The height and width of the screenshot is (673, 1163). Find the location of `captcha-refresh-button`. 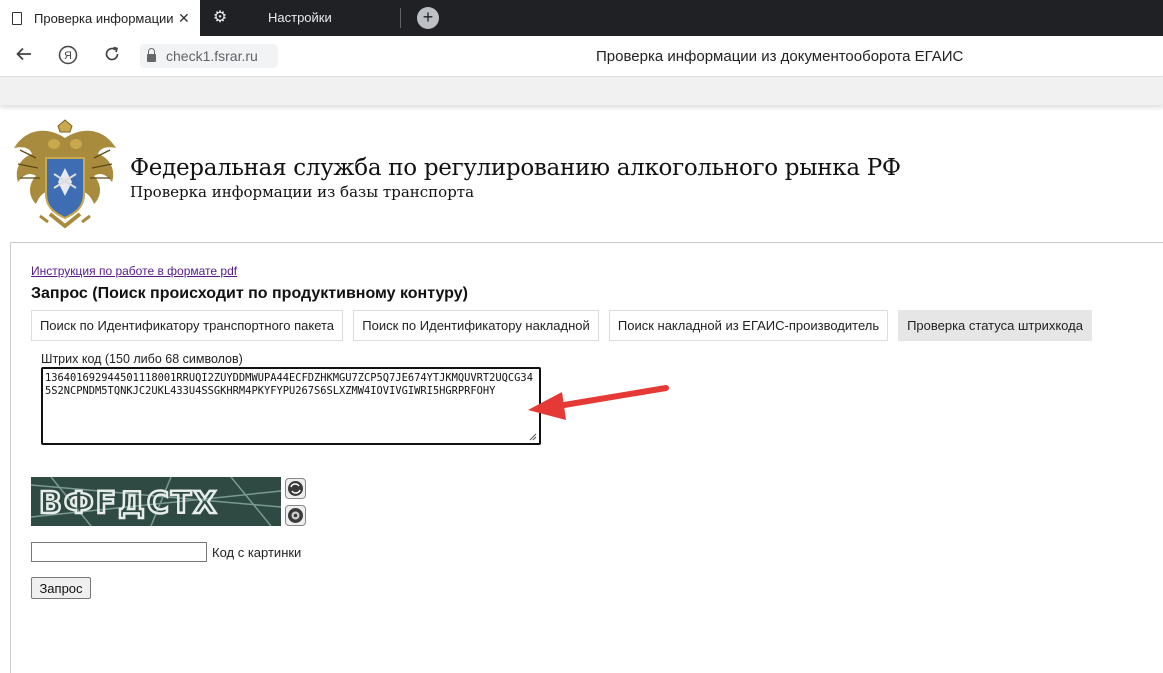

captcha-refresh-button is located at coordinates (295, 488).